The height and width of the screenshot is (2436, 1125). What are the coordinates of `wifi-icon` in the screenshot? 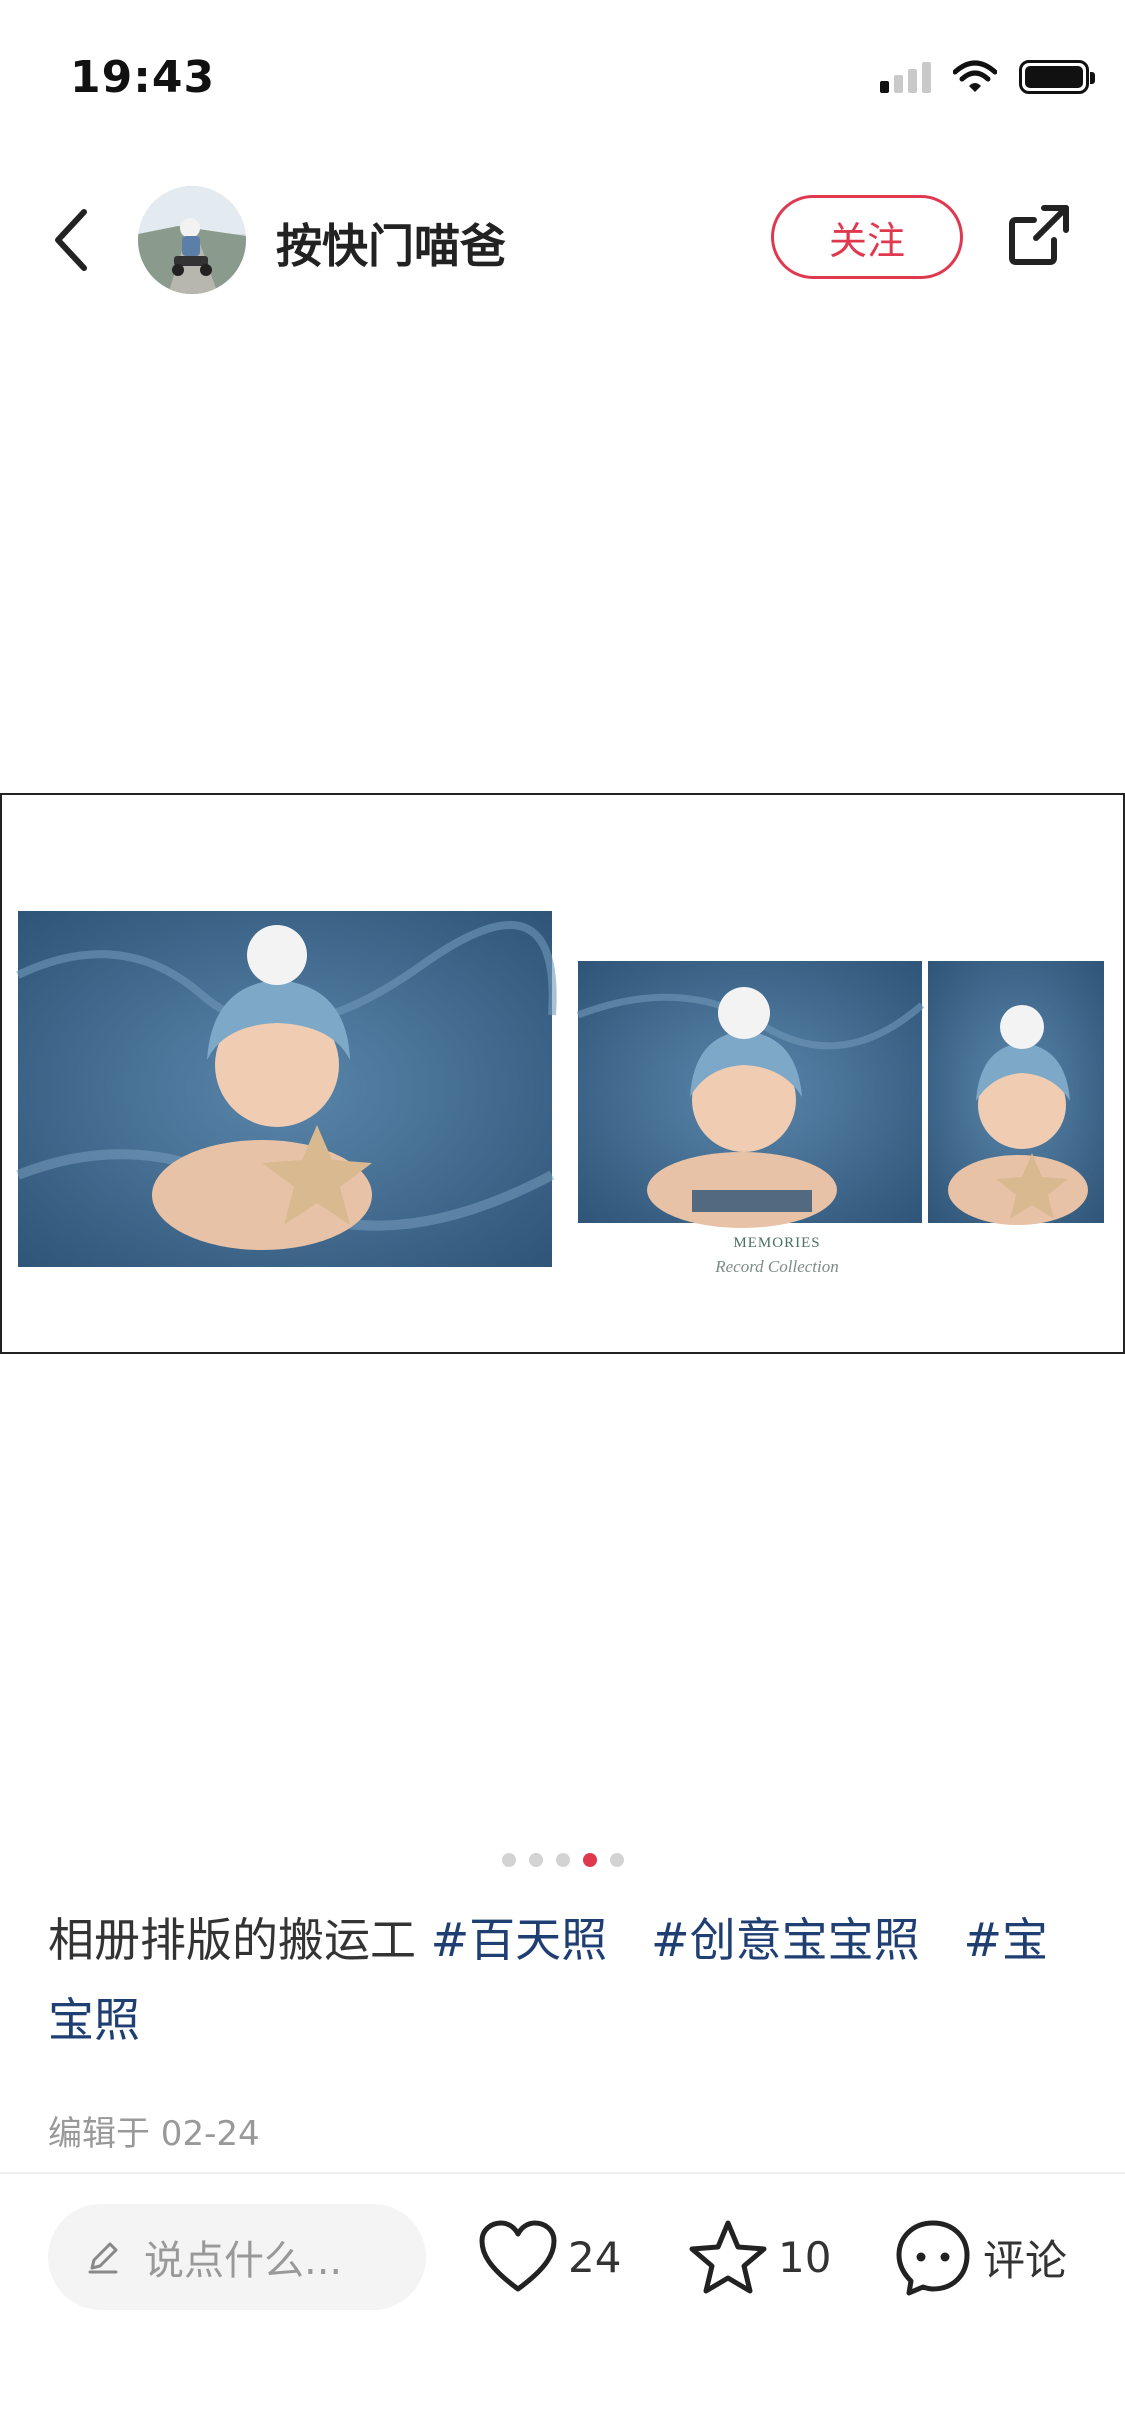 It's located at (975, 76).